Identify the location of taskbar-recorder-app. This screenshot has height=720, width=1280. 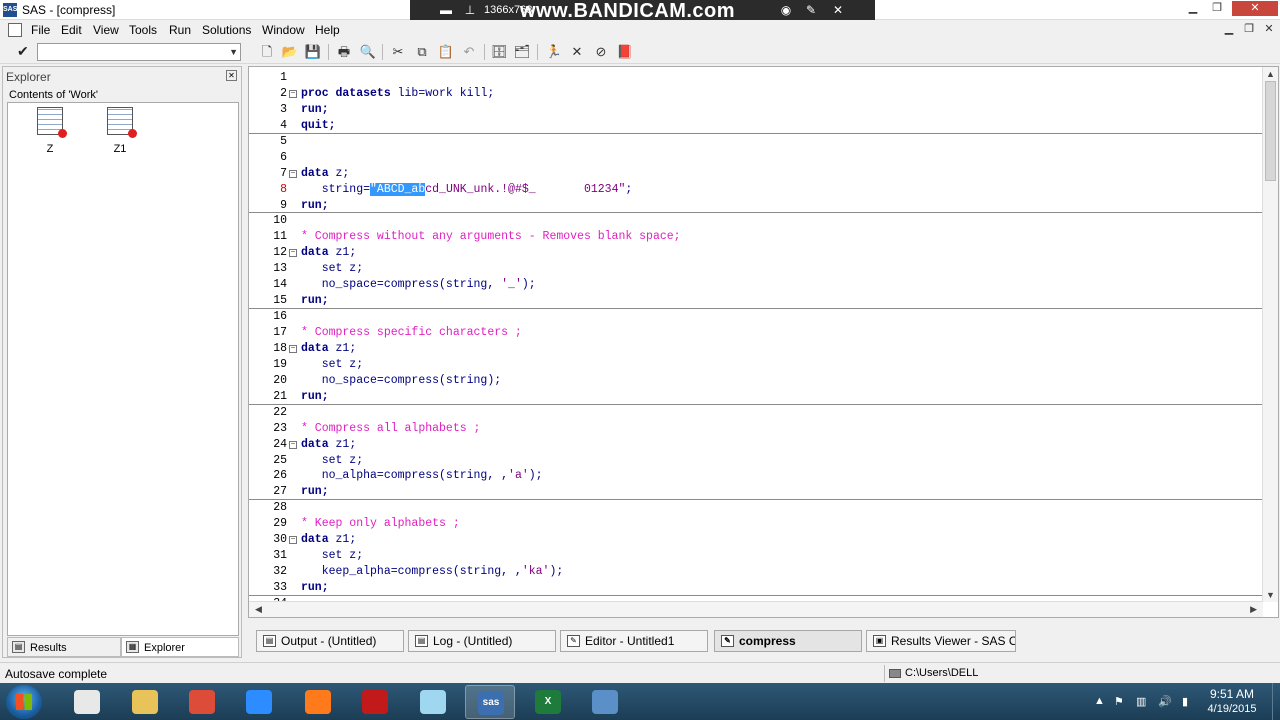
(375, 702).